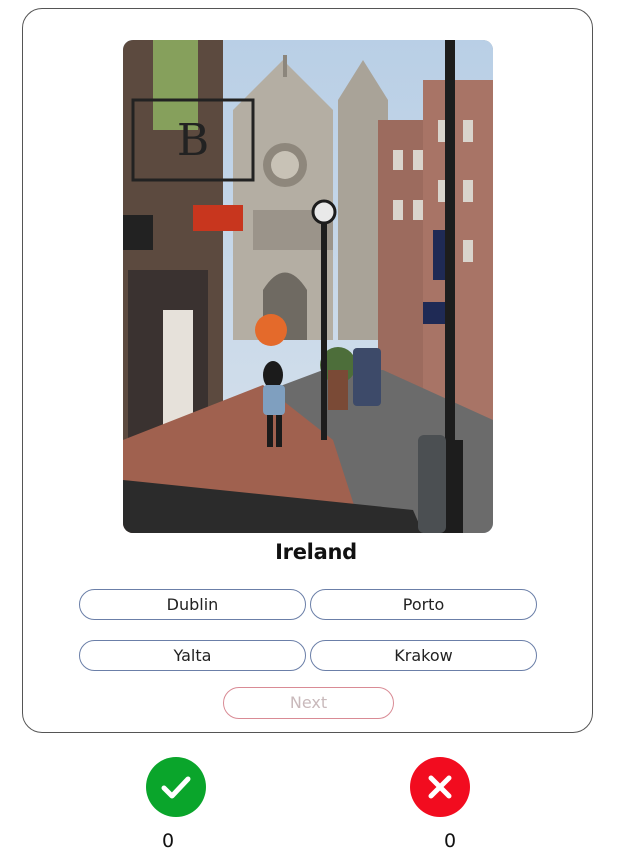 The image size is (632, 859). What do you see at coordinates (193, 140) in the screenshot?
I see `svg-text: B` at bounding box center [193, 140].